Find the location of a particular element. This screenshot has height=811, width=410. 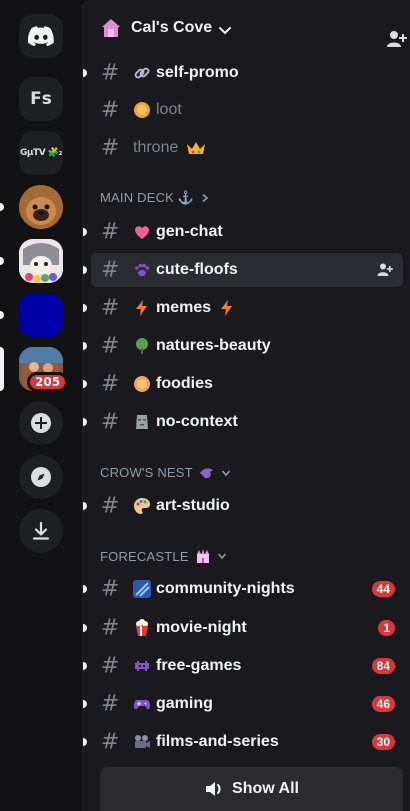

channel-loot: # loot is located at coordinates (247, 110).